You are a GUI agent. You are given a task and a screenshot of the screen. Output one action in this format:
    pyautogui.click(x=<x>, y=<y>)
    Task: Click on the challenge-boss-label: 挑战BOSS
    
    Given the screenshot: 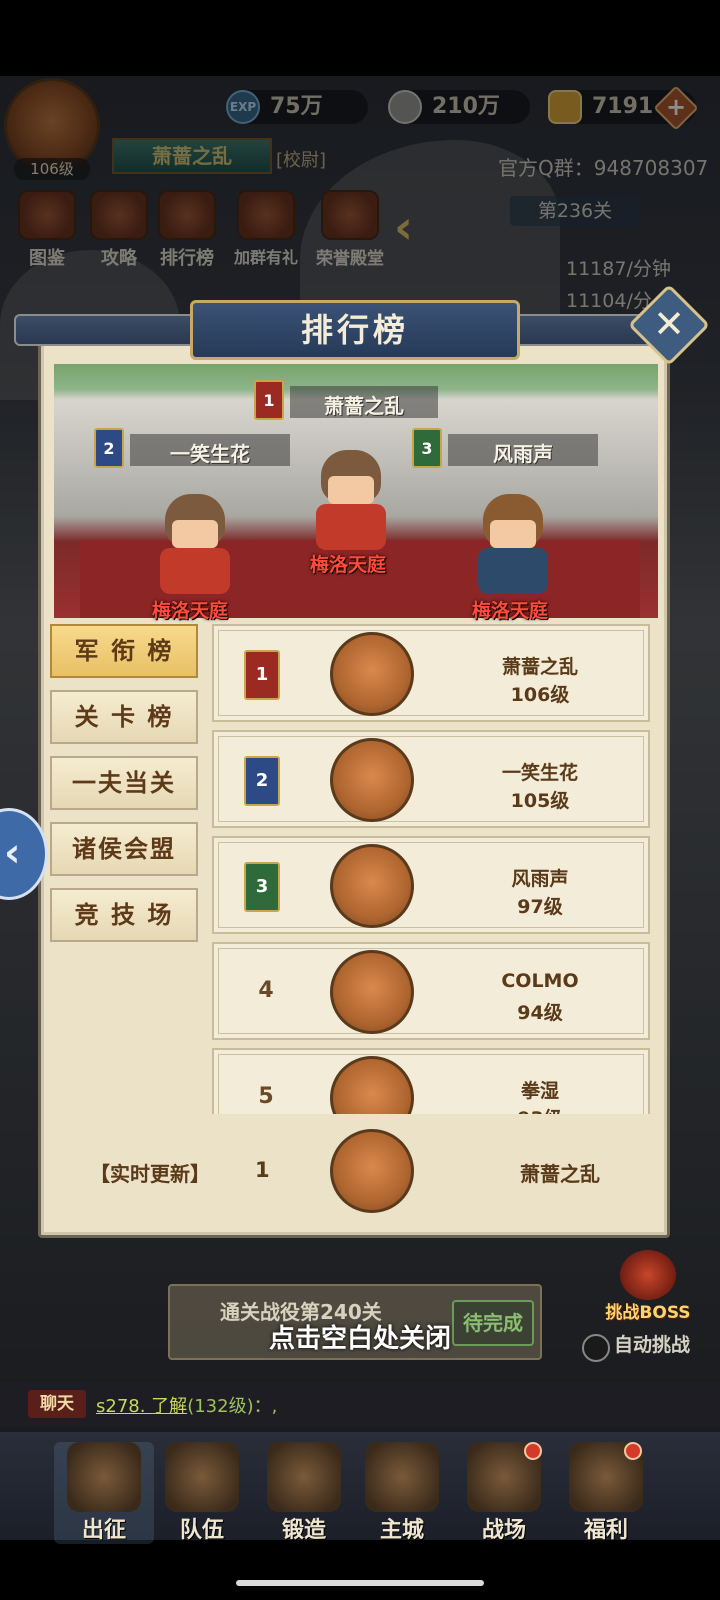 What is the action you would take?
    pyautogui.click(x=648, y=1313)
    